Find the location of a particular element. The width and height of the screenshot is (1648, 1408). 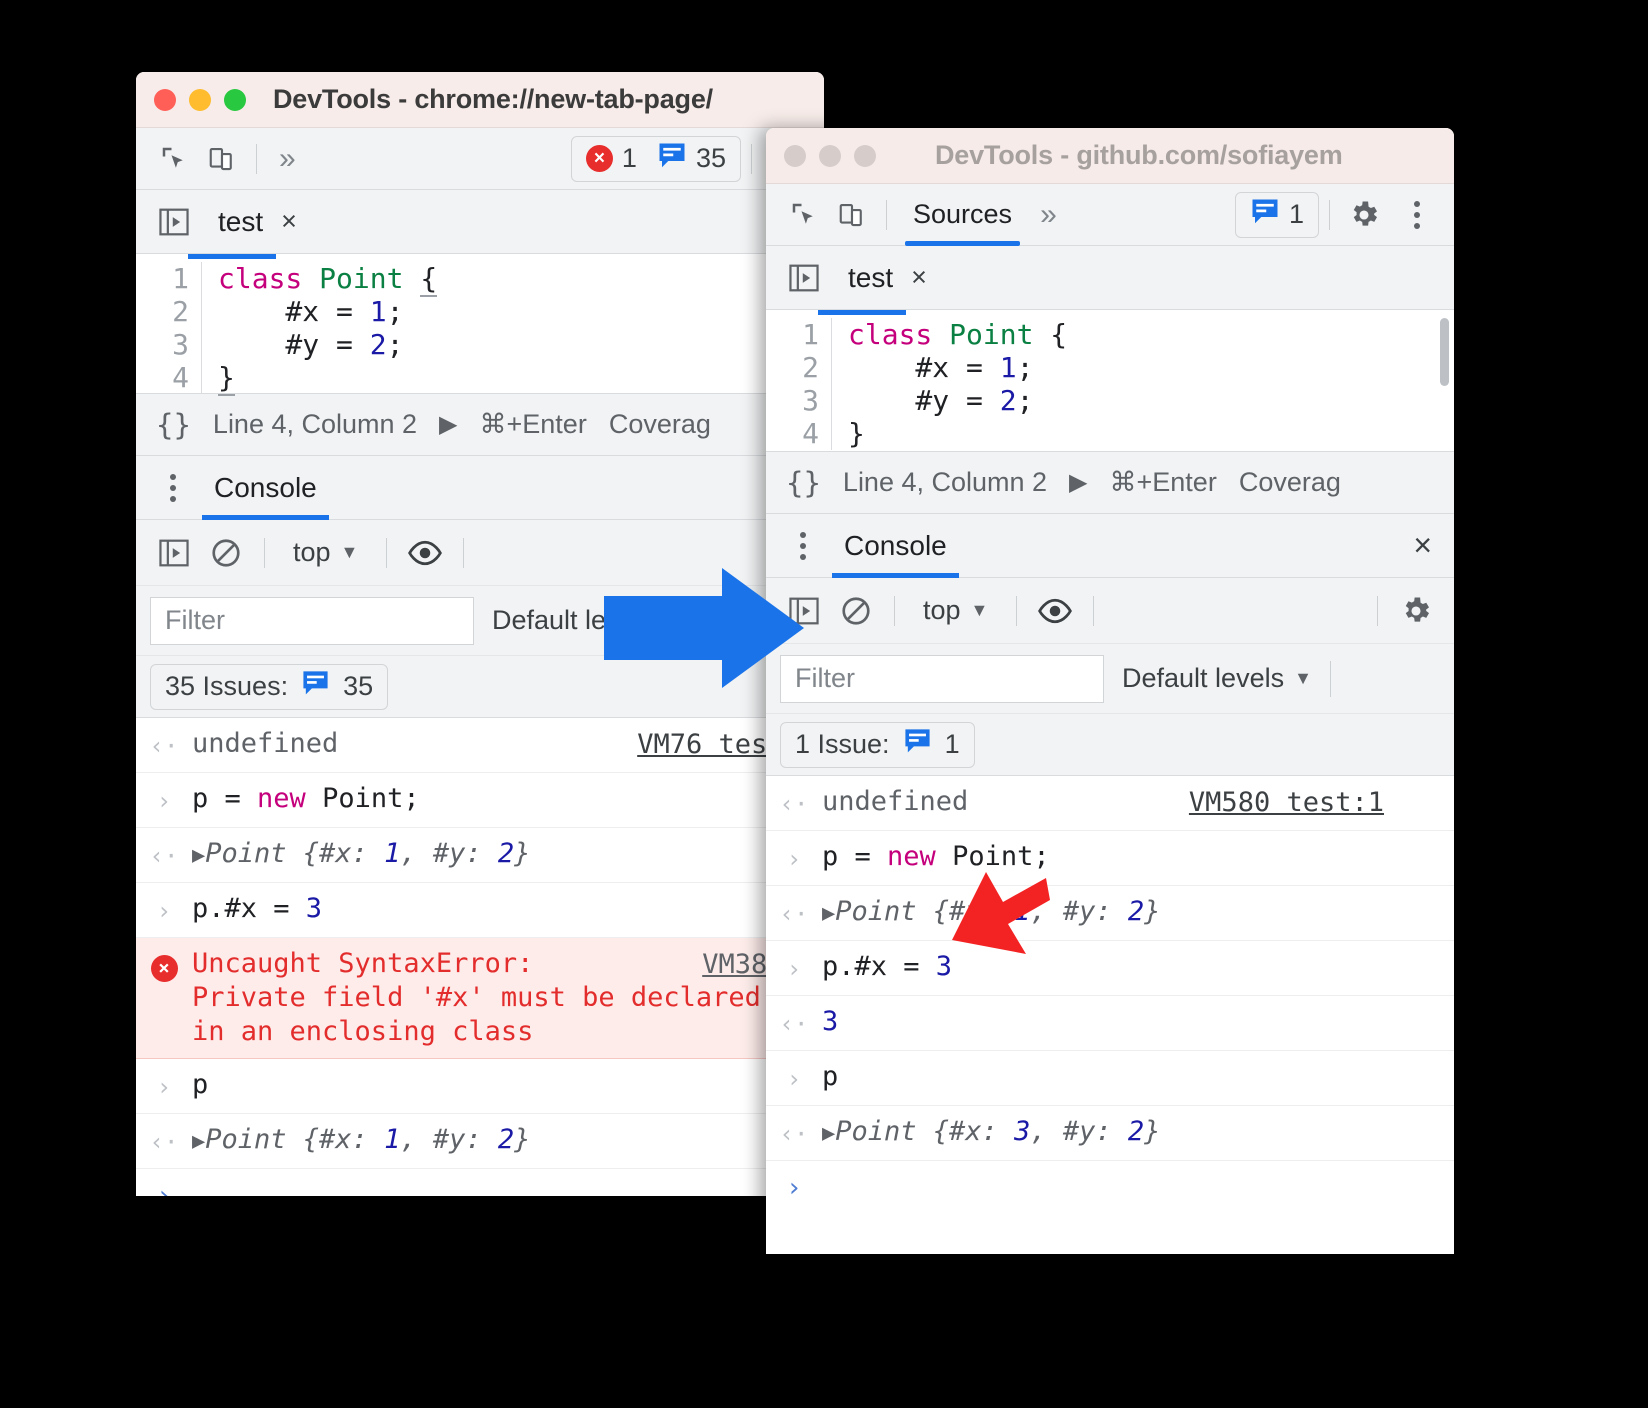

right-code-editor: 1 class Point { 2 #x = 1; 3 #y = 2; 4 } is located at coordinates (1110, 381).